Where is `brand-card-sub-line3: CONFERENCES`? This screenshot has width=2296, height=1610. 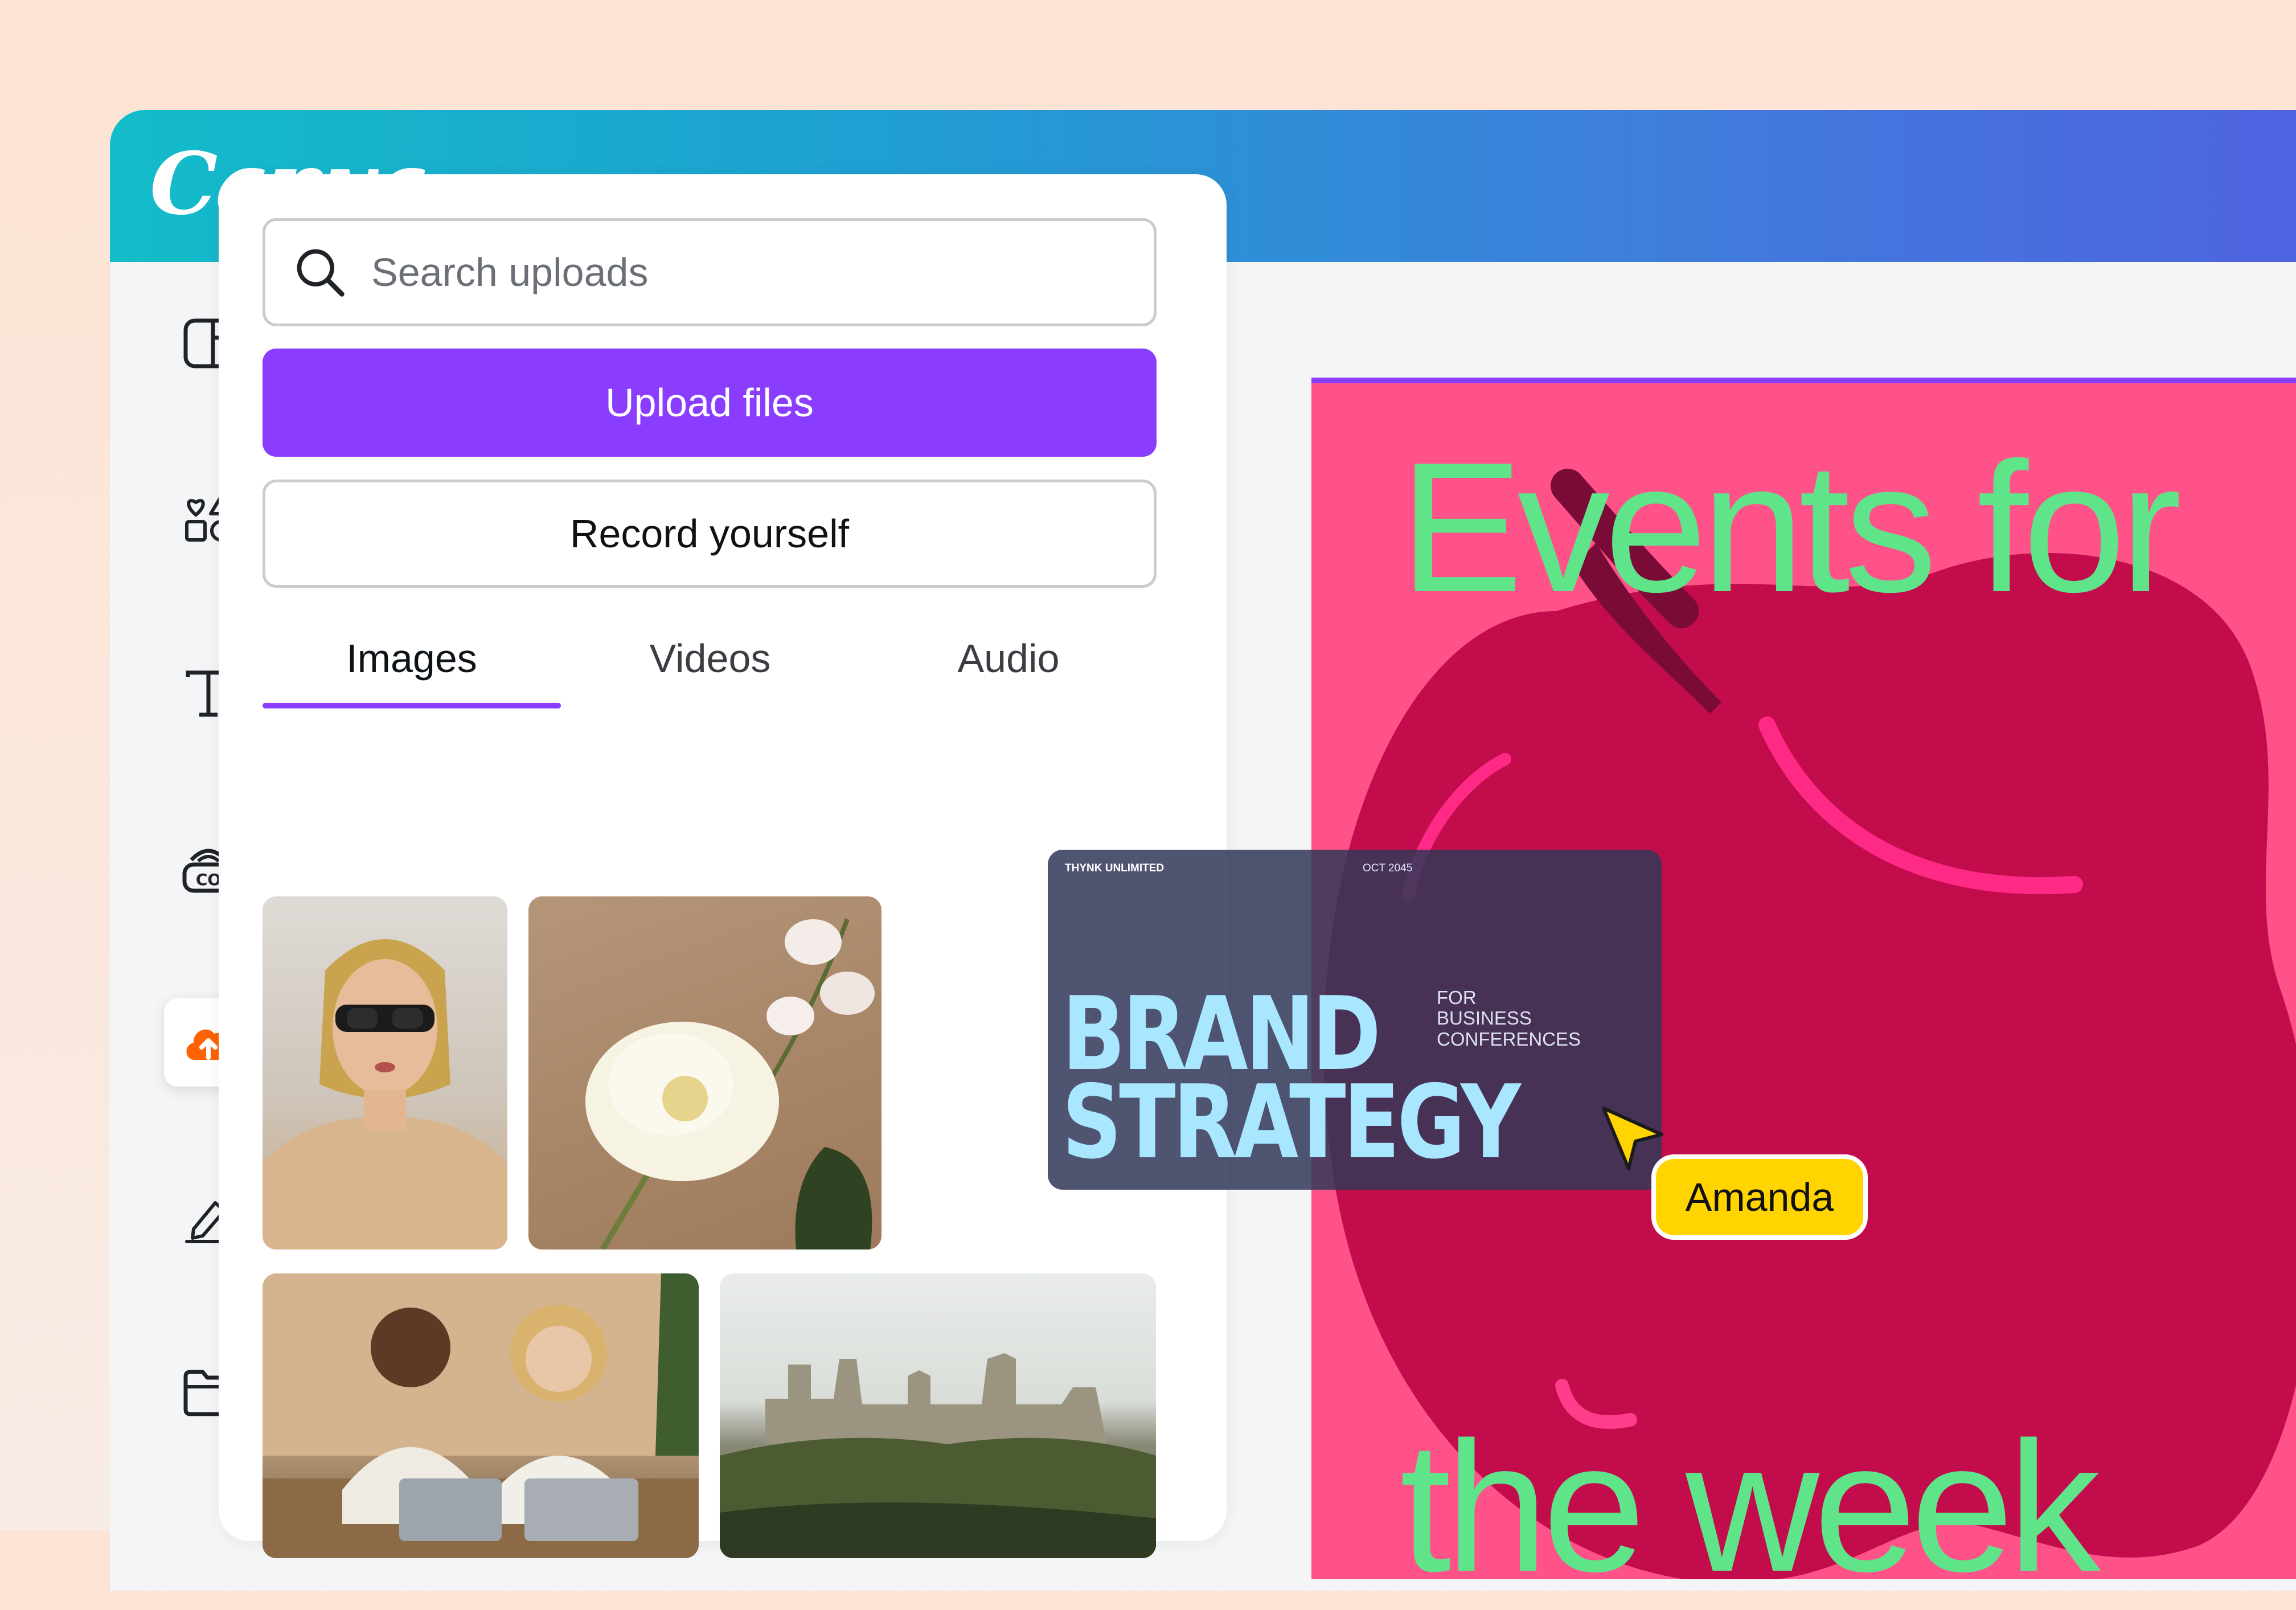 brand-card-sub-line3: CONFERENCES is located at coordinates (1509, 1039).